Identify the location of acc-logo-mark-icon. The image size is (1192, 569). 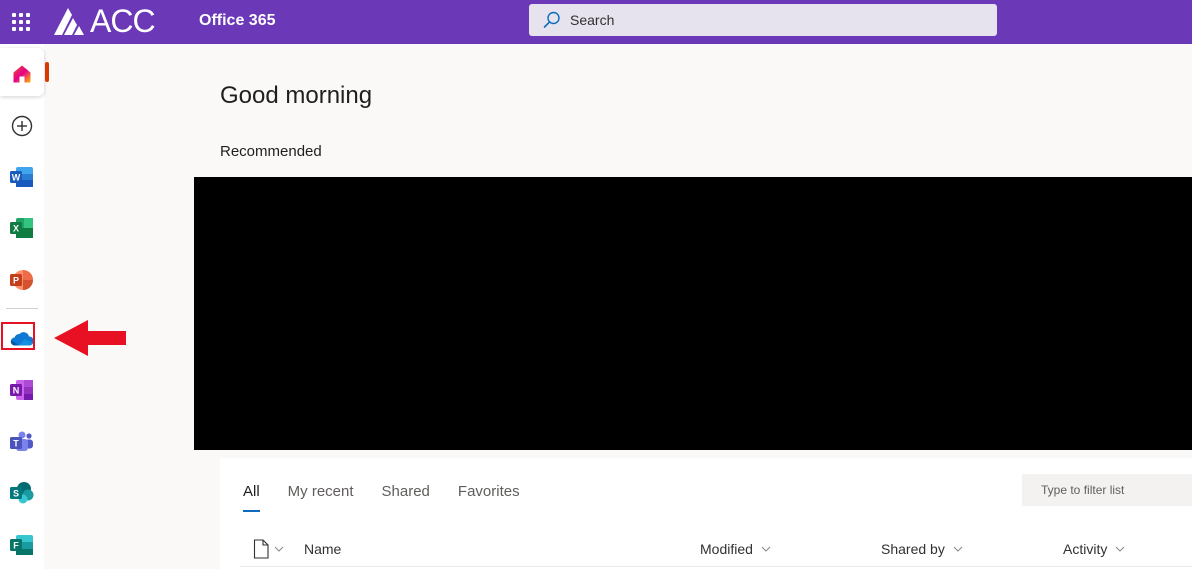
(69, 21).